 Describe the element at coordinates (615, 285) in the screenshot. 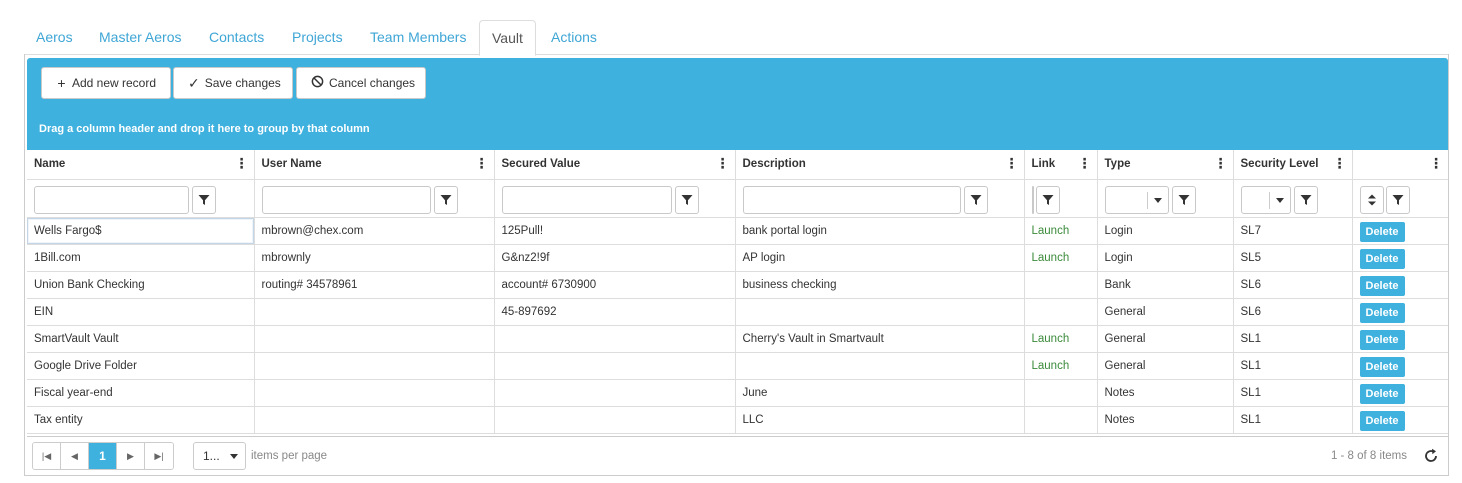

I see `cell-secured-value: account# 6730900` at that location.